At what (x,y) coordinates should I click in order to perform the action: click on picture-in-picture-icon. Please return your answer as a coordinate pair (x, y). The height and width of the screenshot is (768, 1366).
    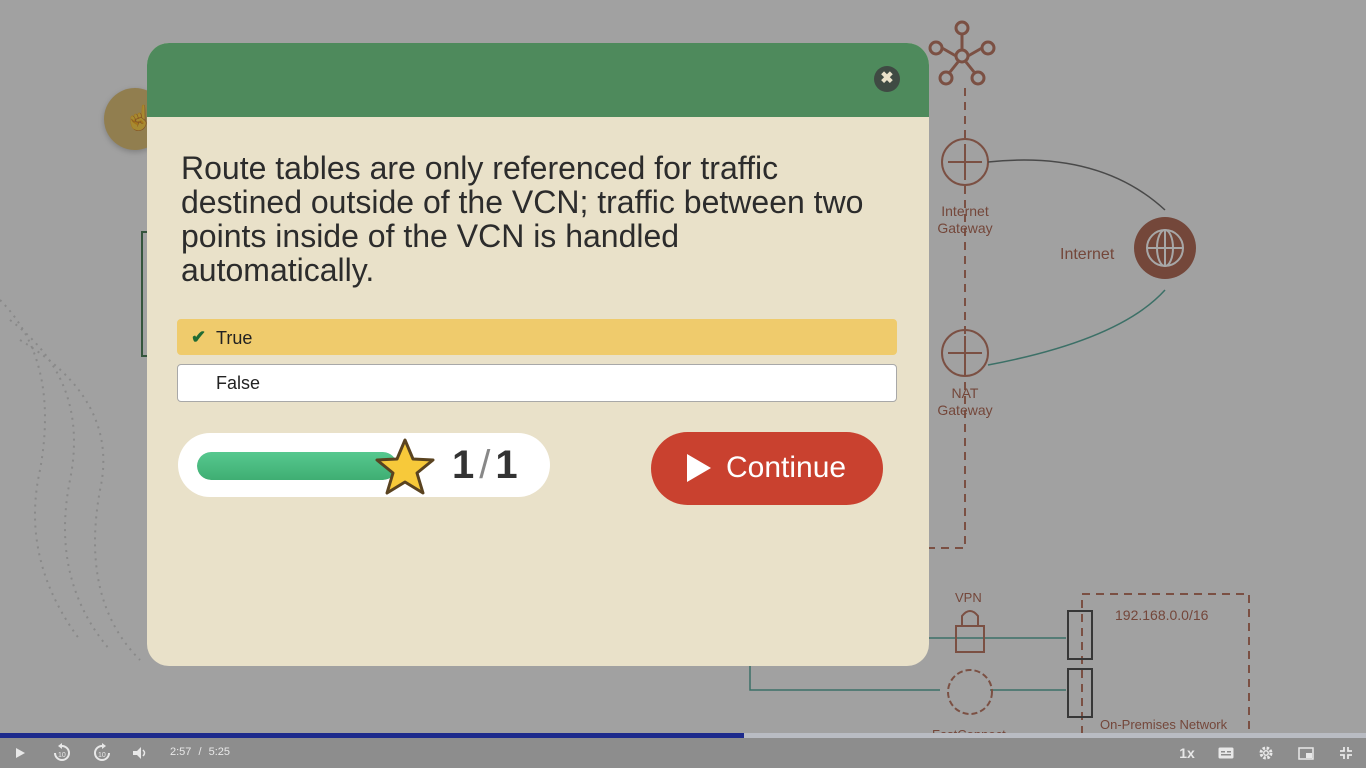
    Looking at the image, I should click on (1306, 753).